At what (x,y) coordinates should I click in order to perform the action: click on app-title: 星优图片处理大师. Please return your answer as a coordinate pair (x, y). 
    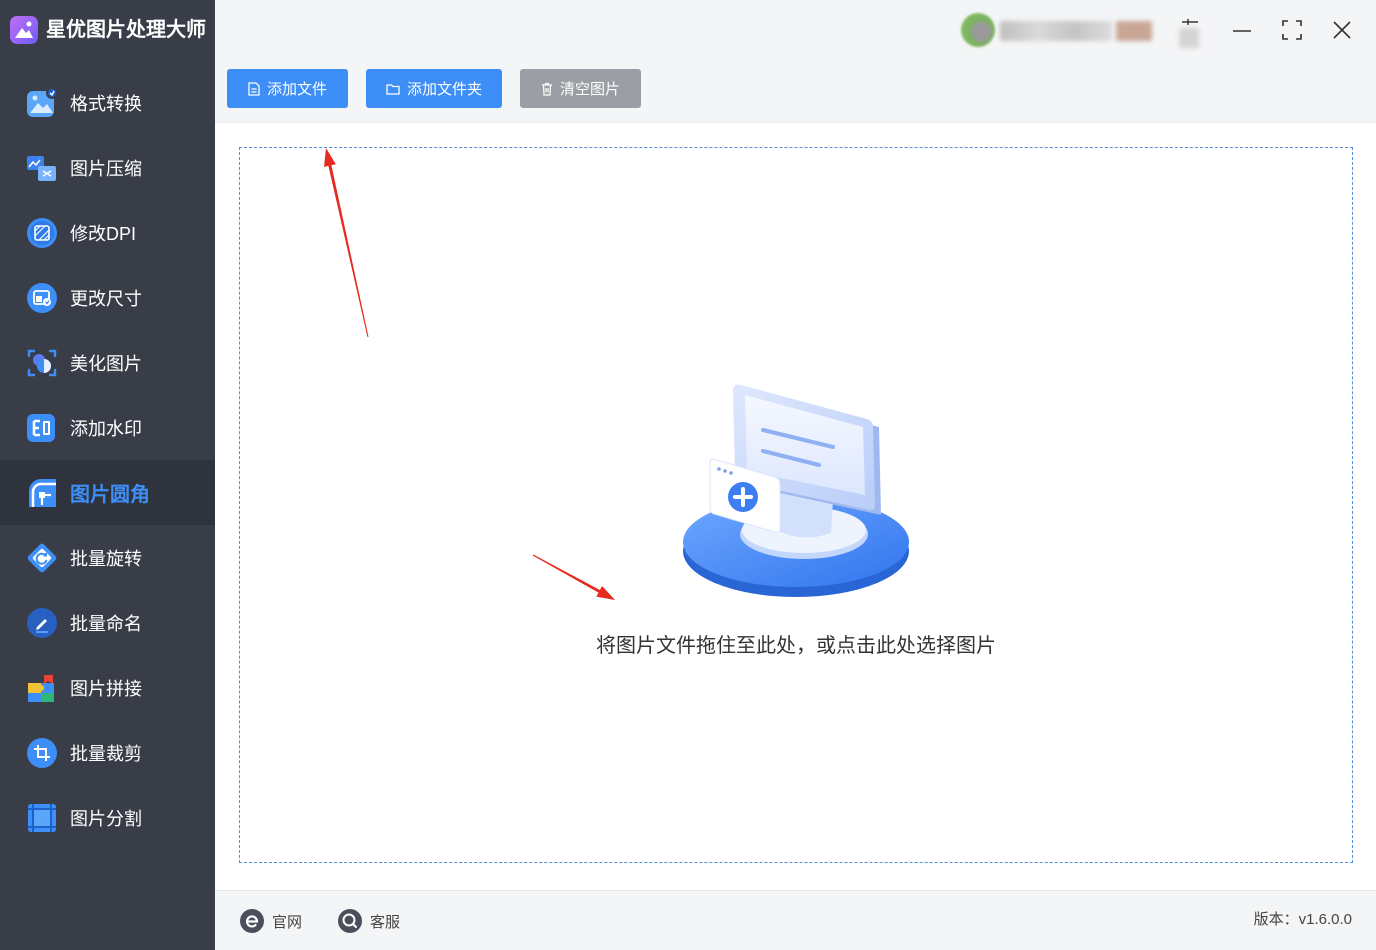
    Looking at the image, I should click on (126, 30).